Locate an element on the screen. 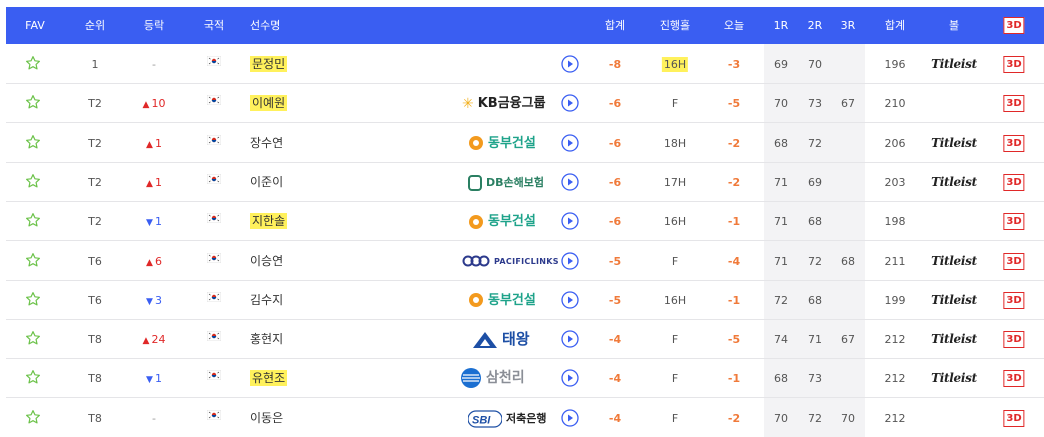 Image resolution: width=1044 pixels, height=437 pixels. table-row: T8 ▼ 1 유현조 삼천리 -4 F -1 68 73 212 Titleist 3D is located at coordinates (525, 379).